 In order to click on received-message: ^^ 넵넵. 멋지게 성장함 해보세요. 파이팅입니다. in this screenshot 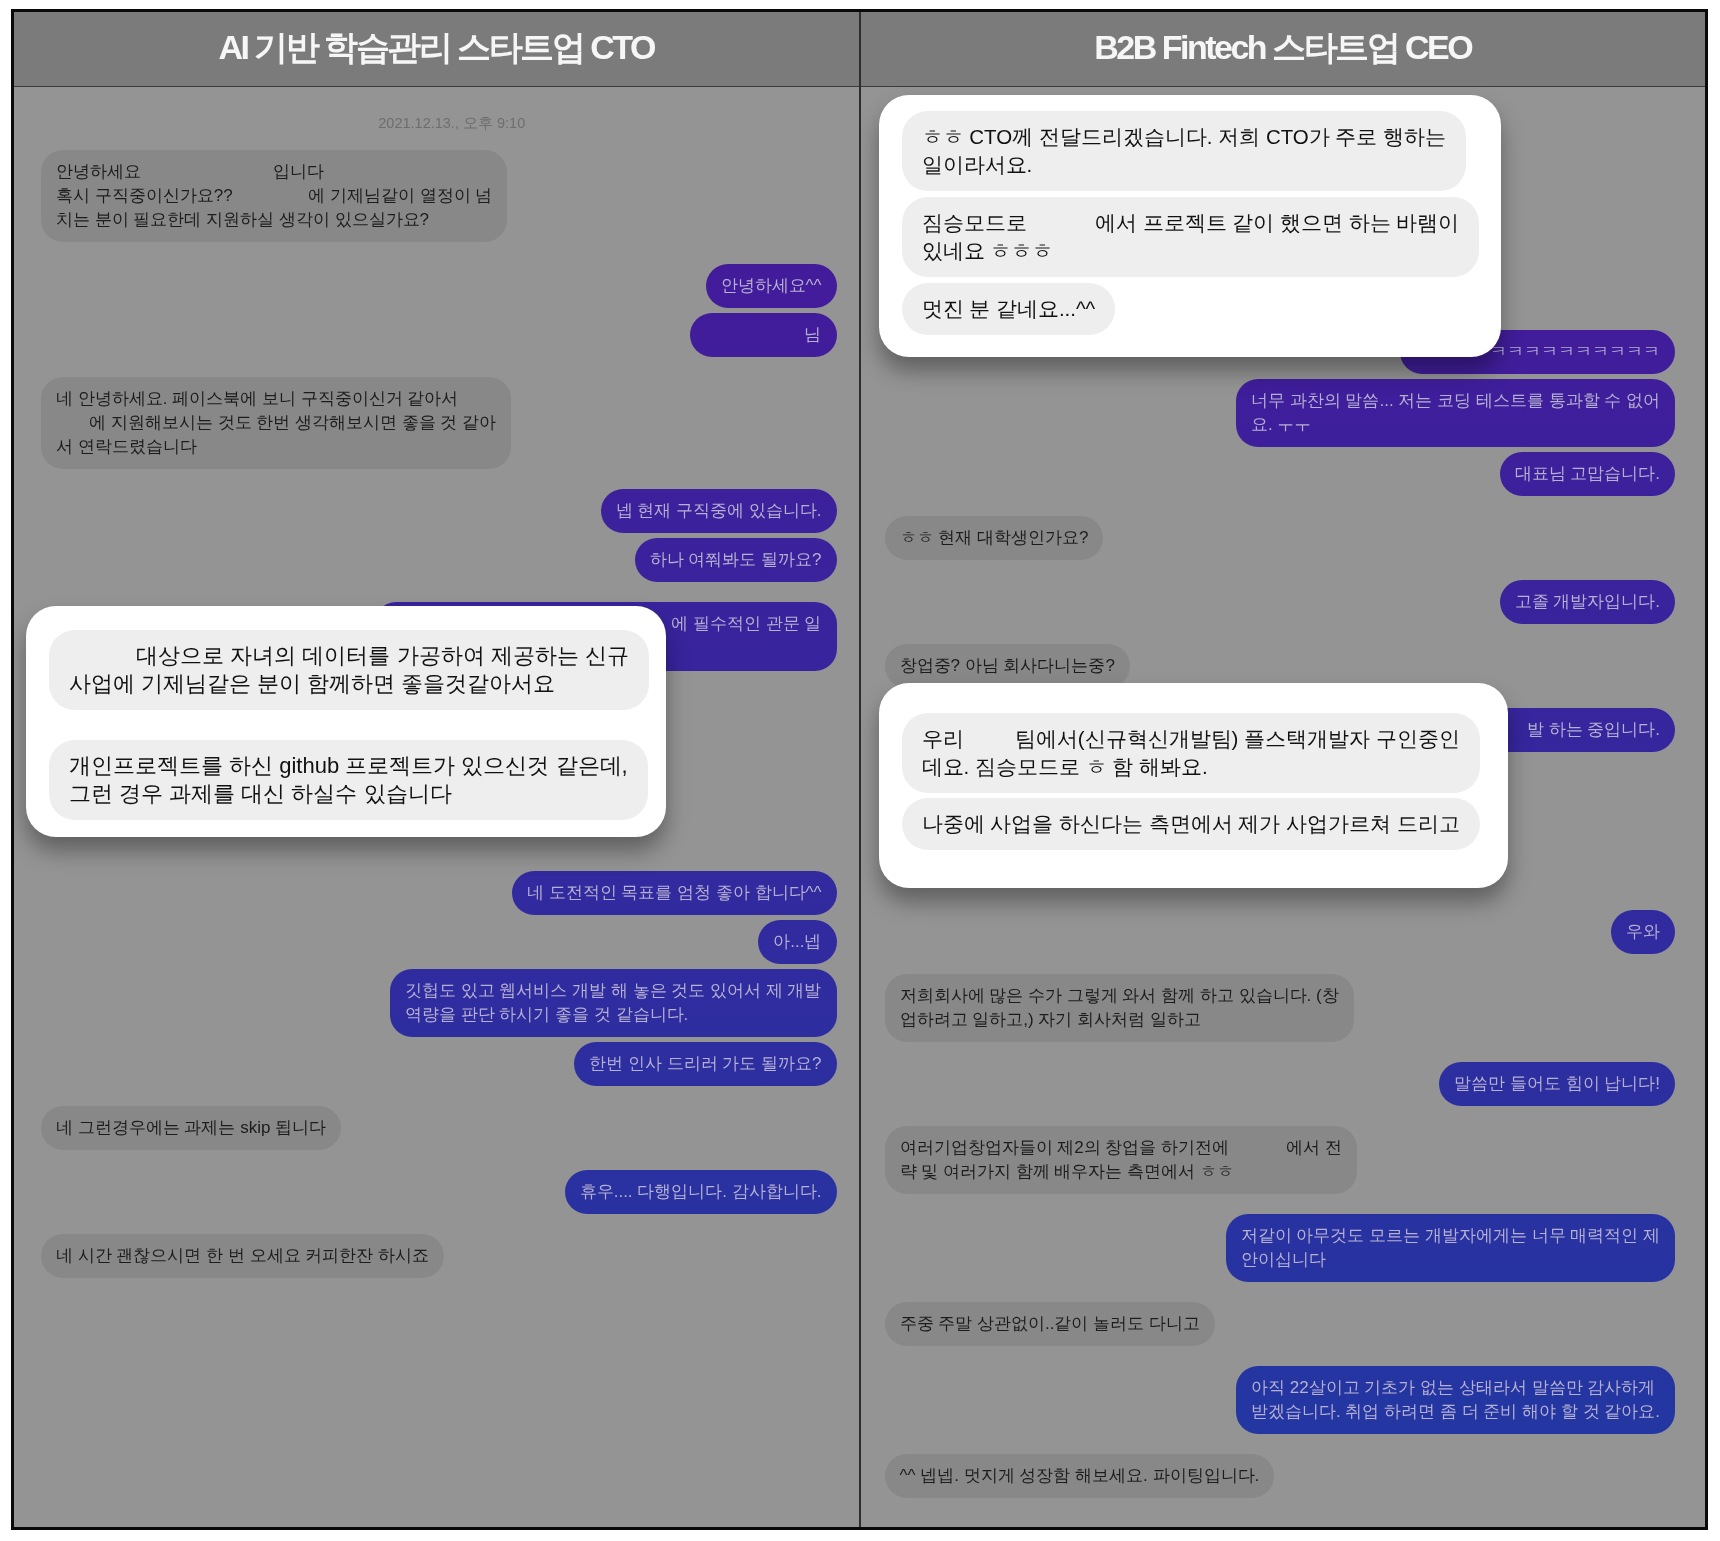, I will do `click(1079, 1476)`.